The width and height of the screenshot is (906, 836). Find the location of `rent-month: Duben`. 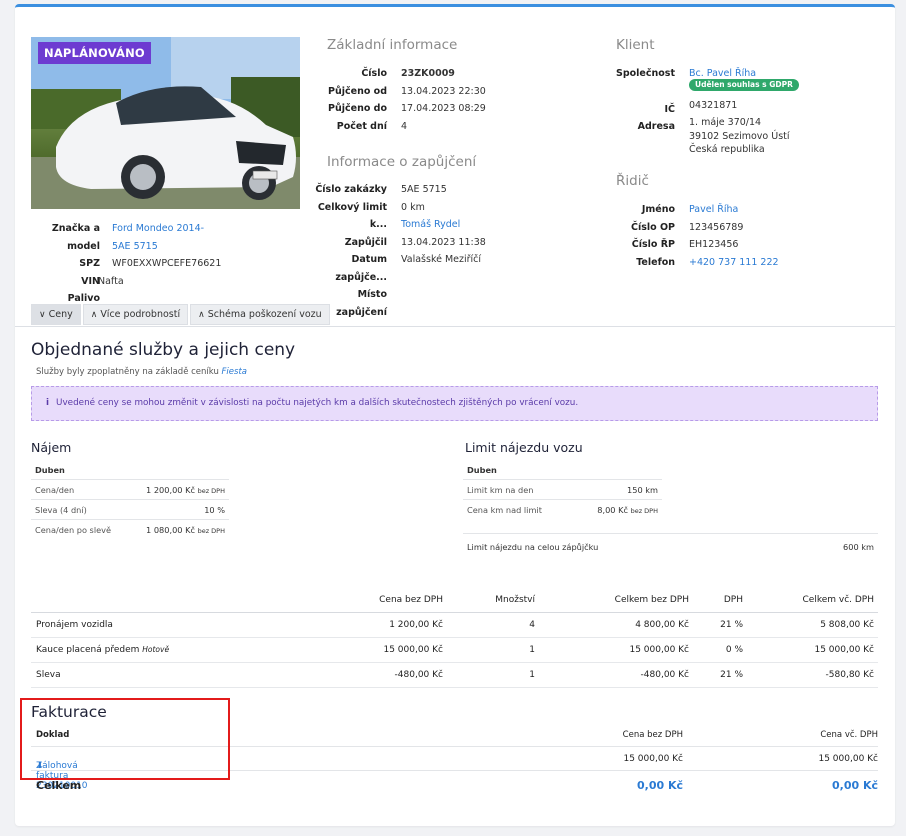

rent-month: Duben is located at coordinates (130, 470).